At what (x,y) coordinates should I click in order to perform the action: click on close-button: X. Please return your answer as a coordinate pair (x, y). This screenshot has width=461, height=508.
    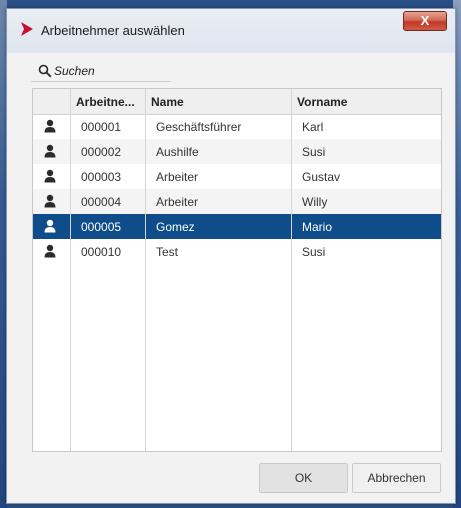
    Looking at the image, I should click on (425, 21).